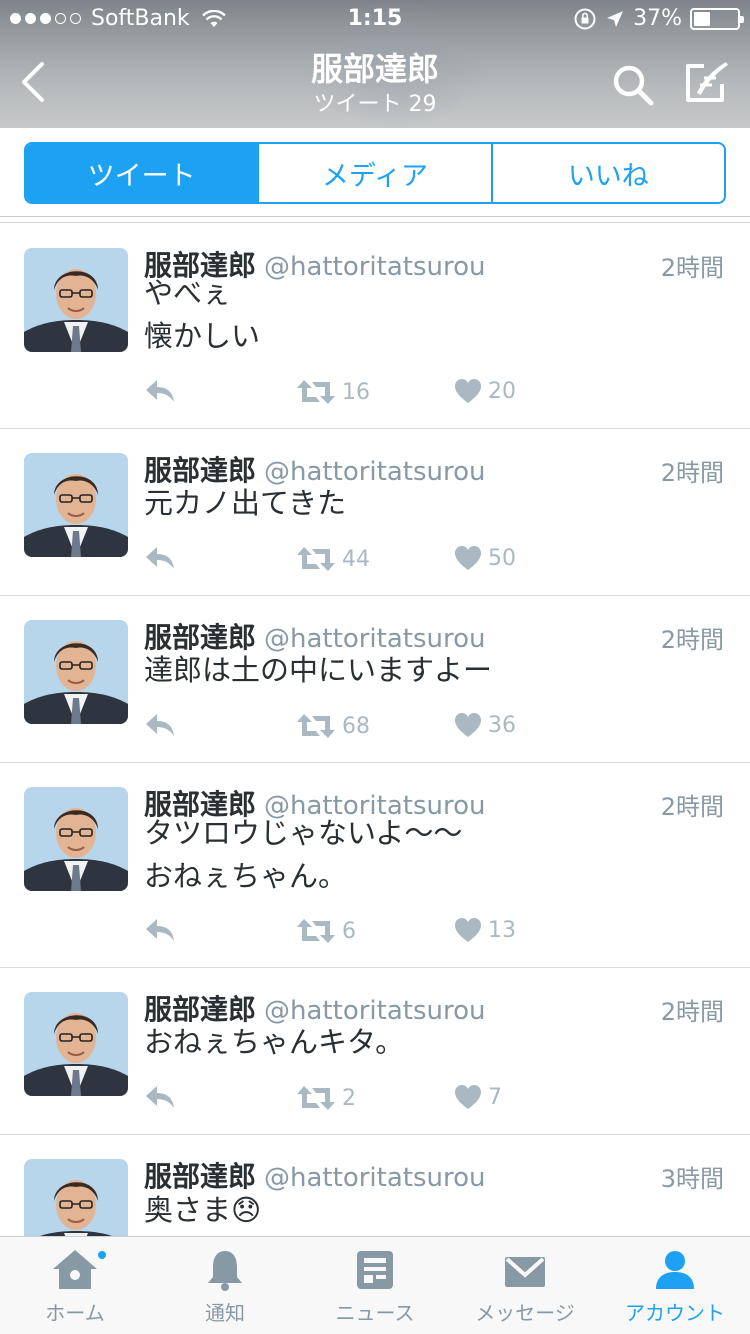  I want to click on tab-messages: メッセージ, so click(525, 1285).